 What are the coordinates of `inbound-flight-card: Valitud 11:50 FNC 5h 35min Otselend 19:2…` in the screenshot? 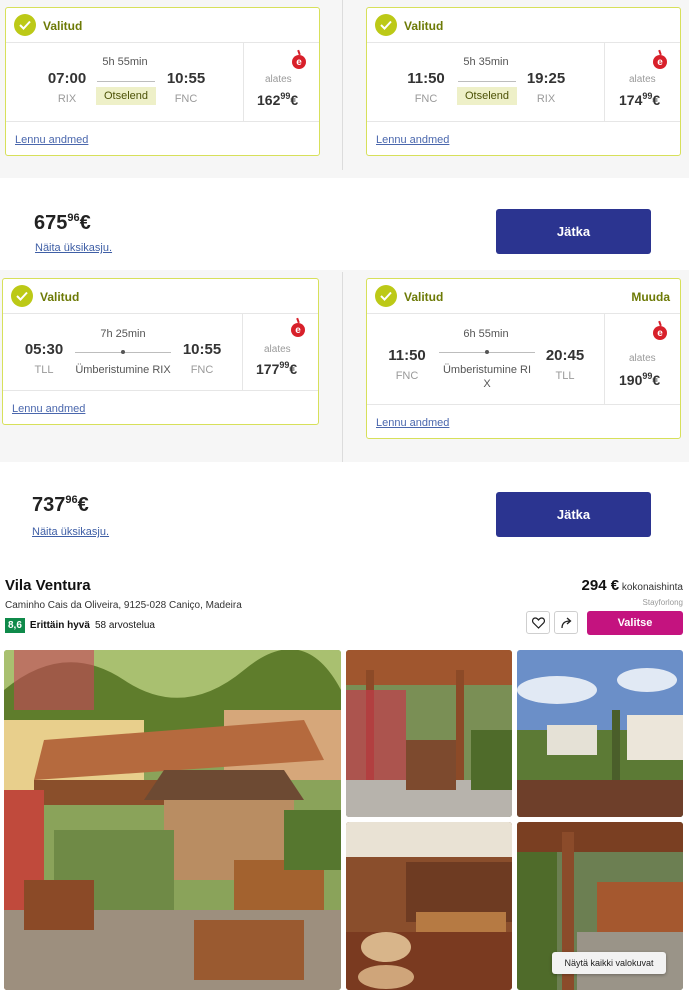 It's located at (523, 81).